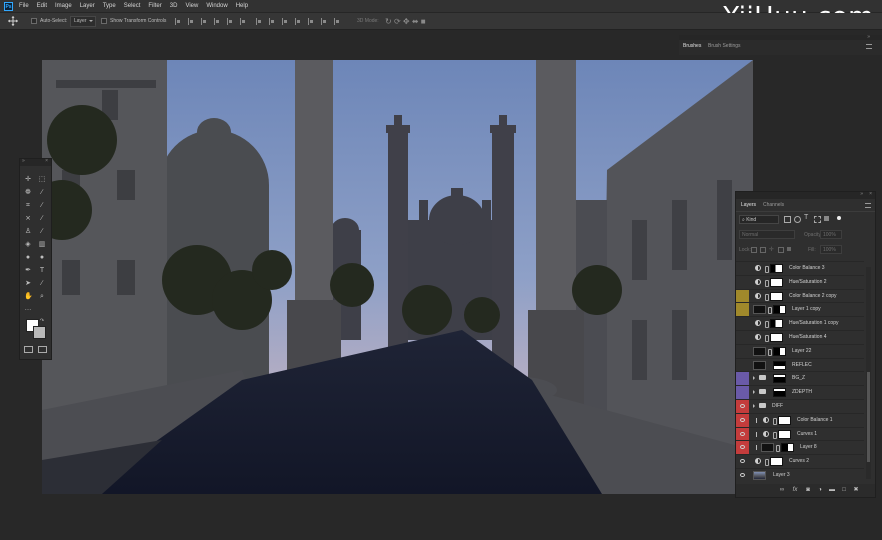 Image resolution: width=882 pixels, height=540 pixels. What do you see at coordinates (298, 21) in the screenshot?
I see `distribute-left-icon` at bounding box center [298, 21].